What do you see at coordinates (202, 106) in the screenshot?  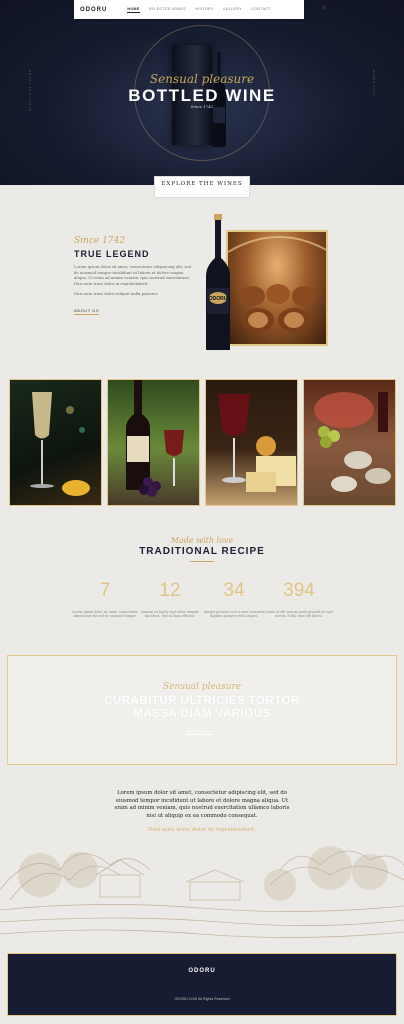 I see `hero-subtitle: Since 1742` at bounding box center [202, 106].